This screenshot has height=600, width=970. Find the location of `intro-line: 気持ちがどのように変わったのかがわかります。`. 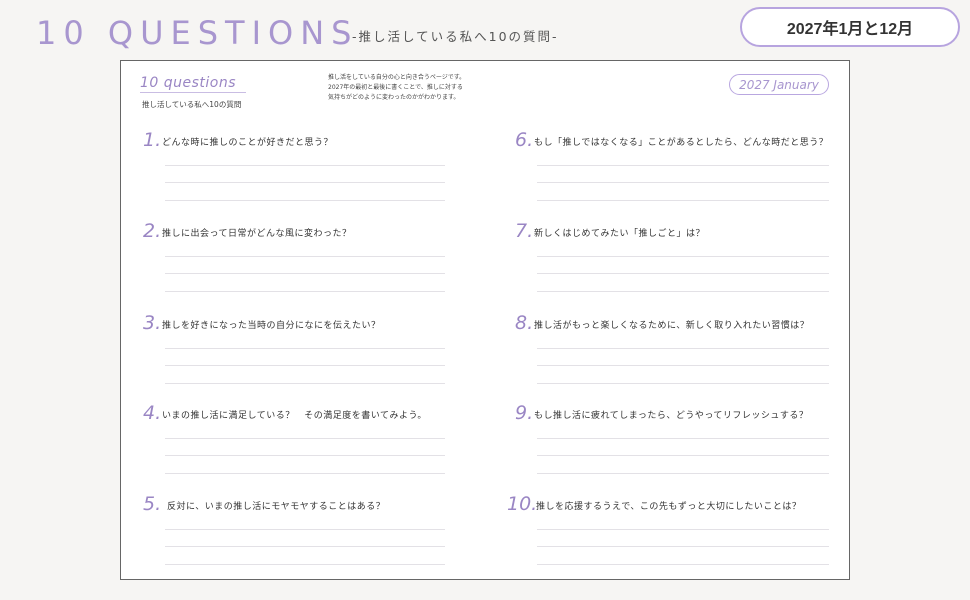

intro-line: 気持ちがどのように変わったのかがわかります。 is located at coordinates (394, 97).